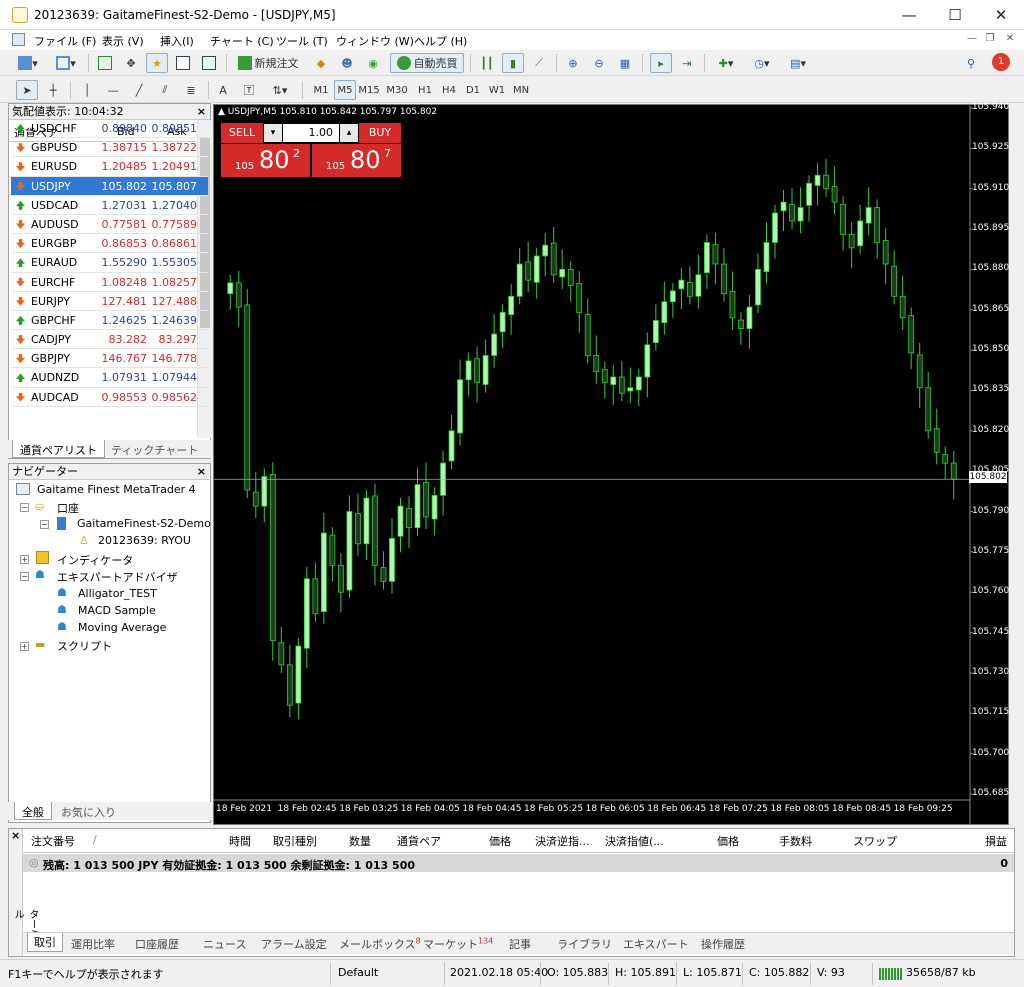 The height and width of the screenshot is (987, 1024). What do you see at coordinates (996, 841) in the screenshot?
I see `col-profit: 損益` at bounding box center [996, 841].